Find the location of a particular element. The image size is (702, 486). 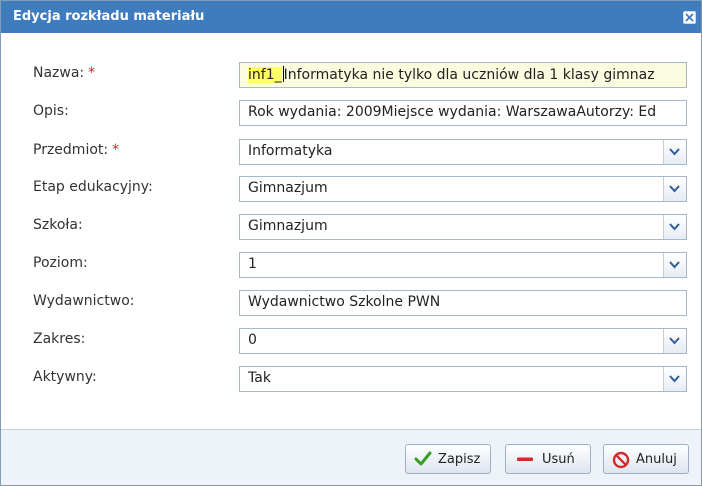

save-button-label: Zapisz is located at coordinates (459, 459).